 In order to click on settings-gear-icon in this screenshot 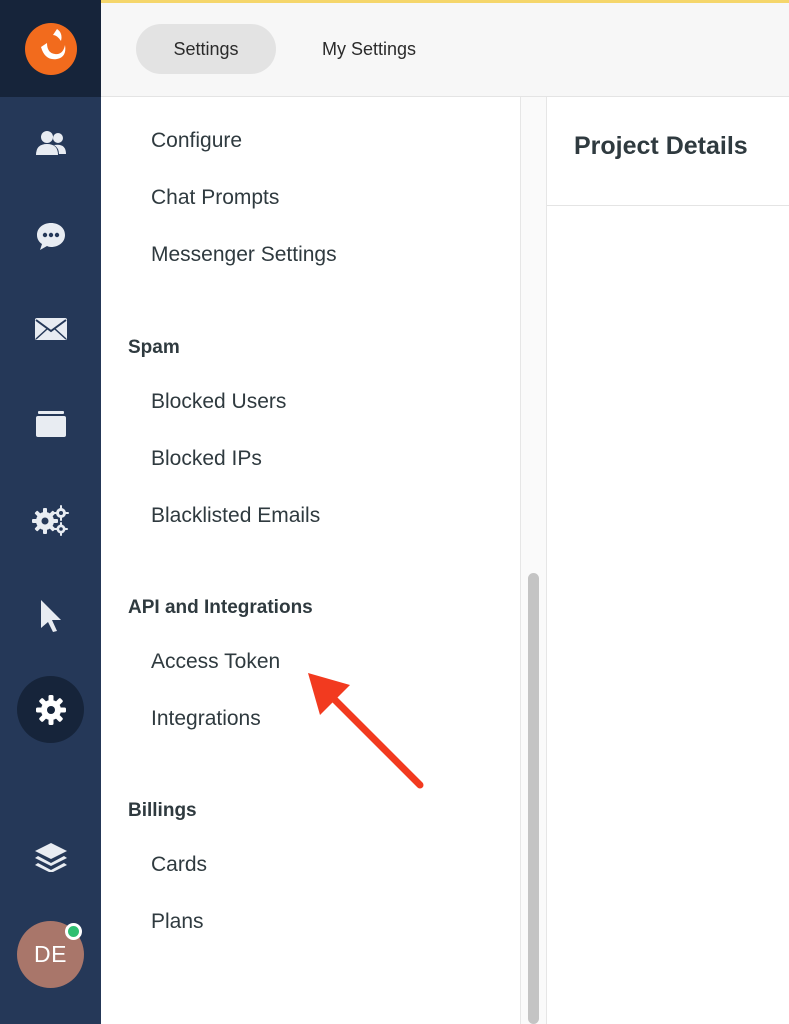, I will do `click(50, 709)`.